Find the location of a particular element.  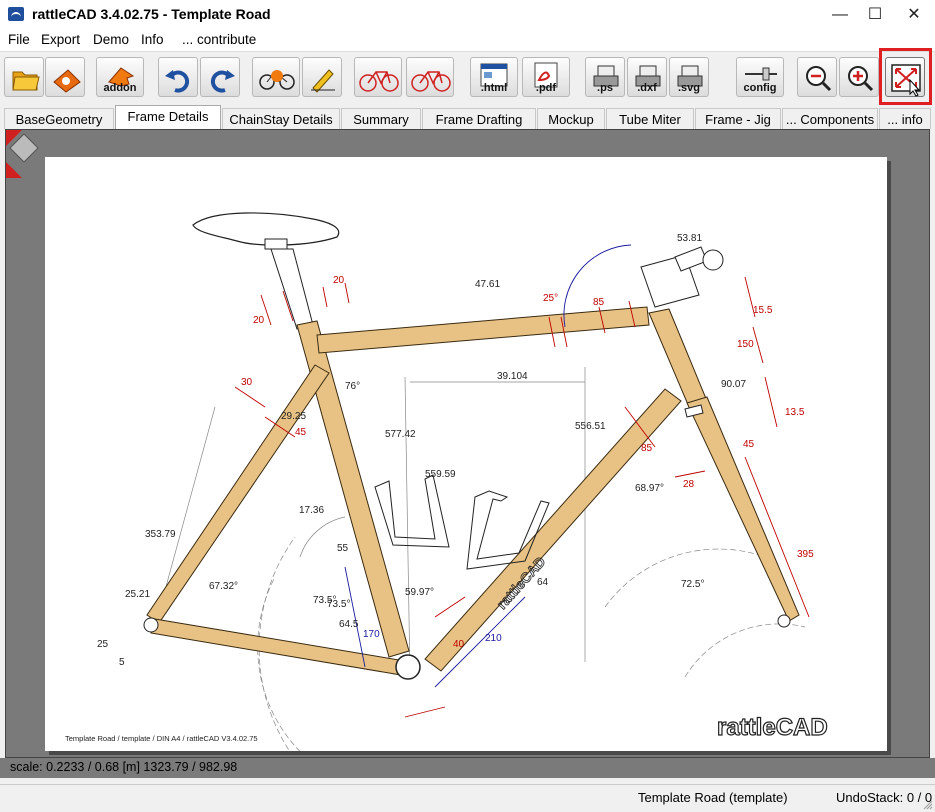

export-ps-label: .ps is located at coordinates (605, 88).